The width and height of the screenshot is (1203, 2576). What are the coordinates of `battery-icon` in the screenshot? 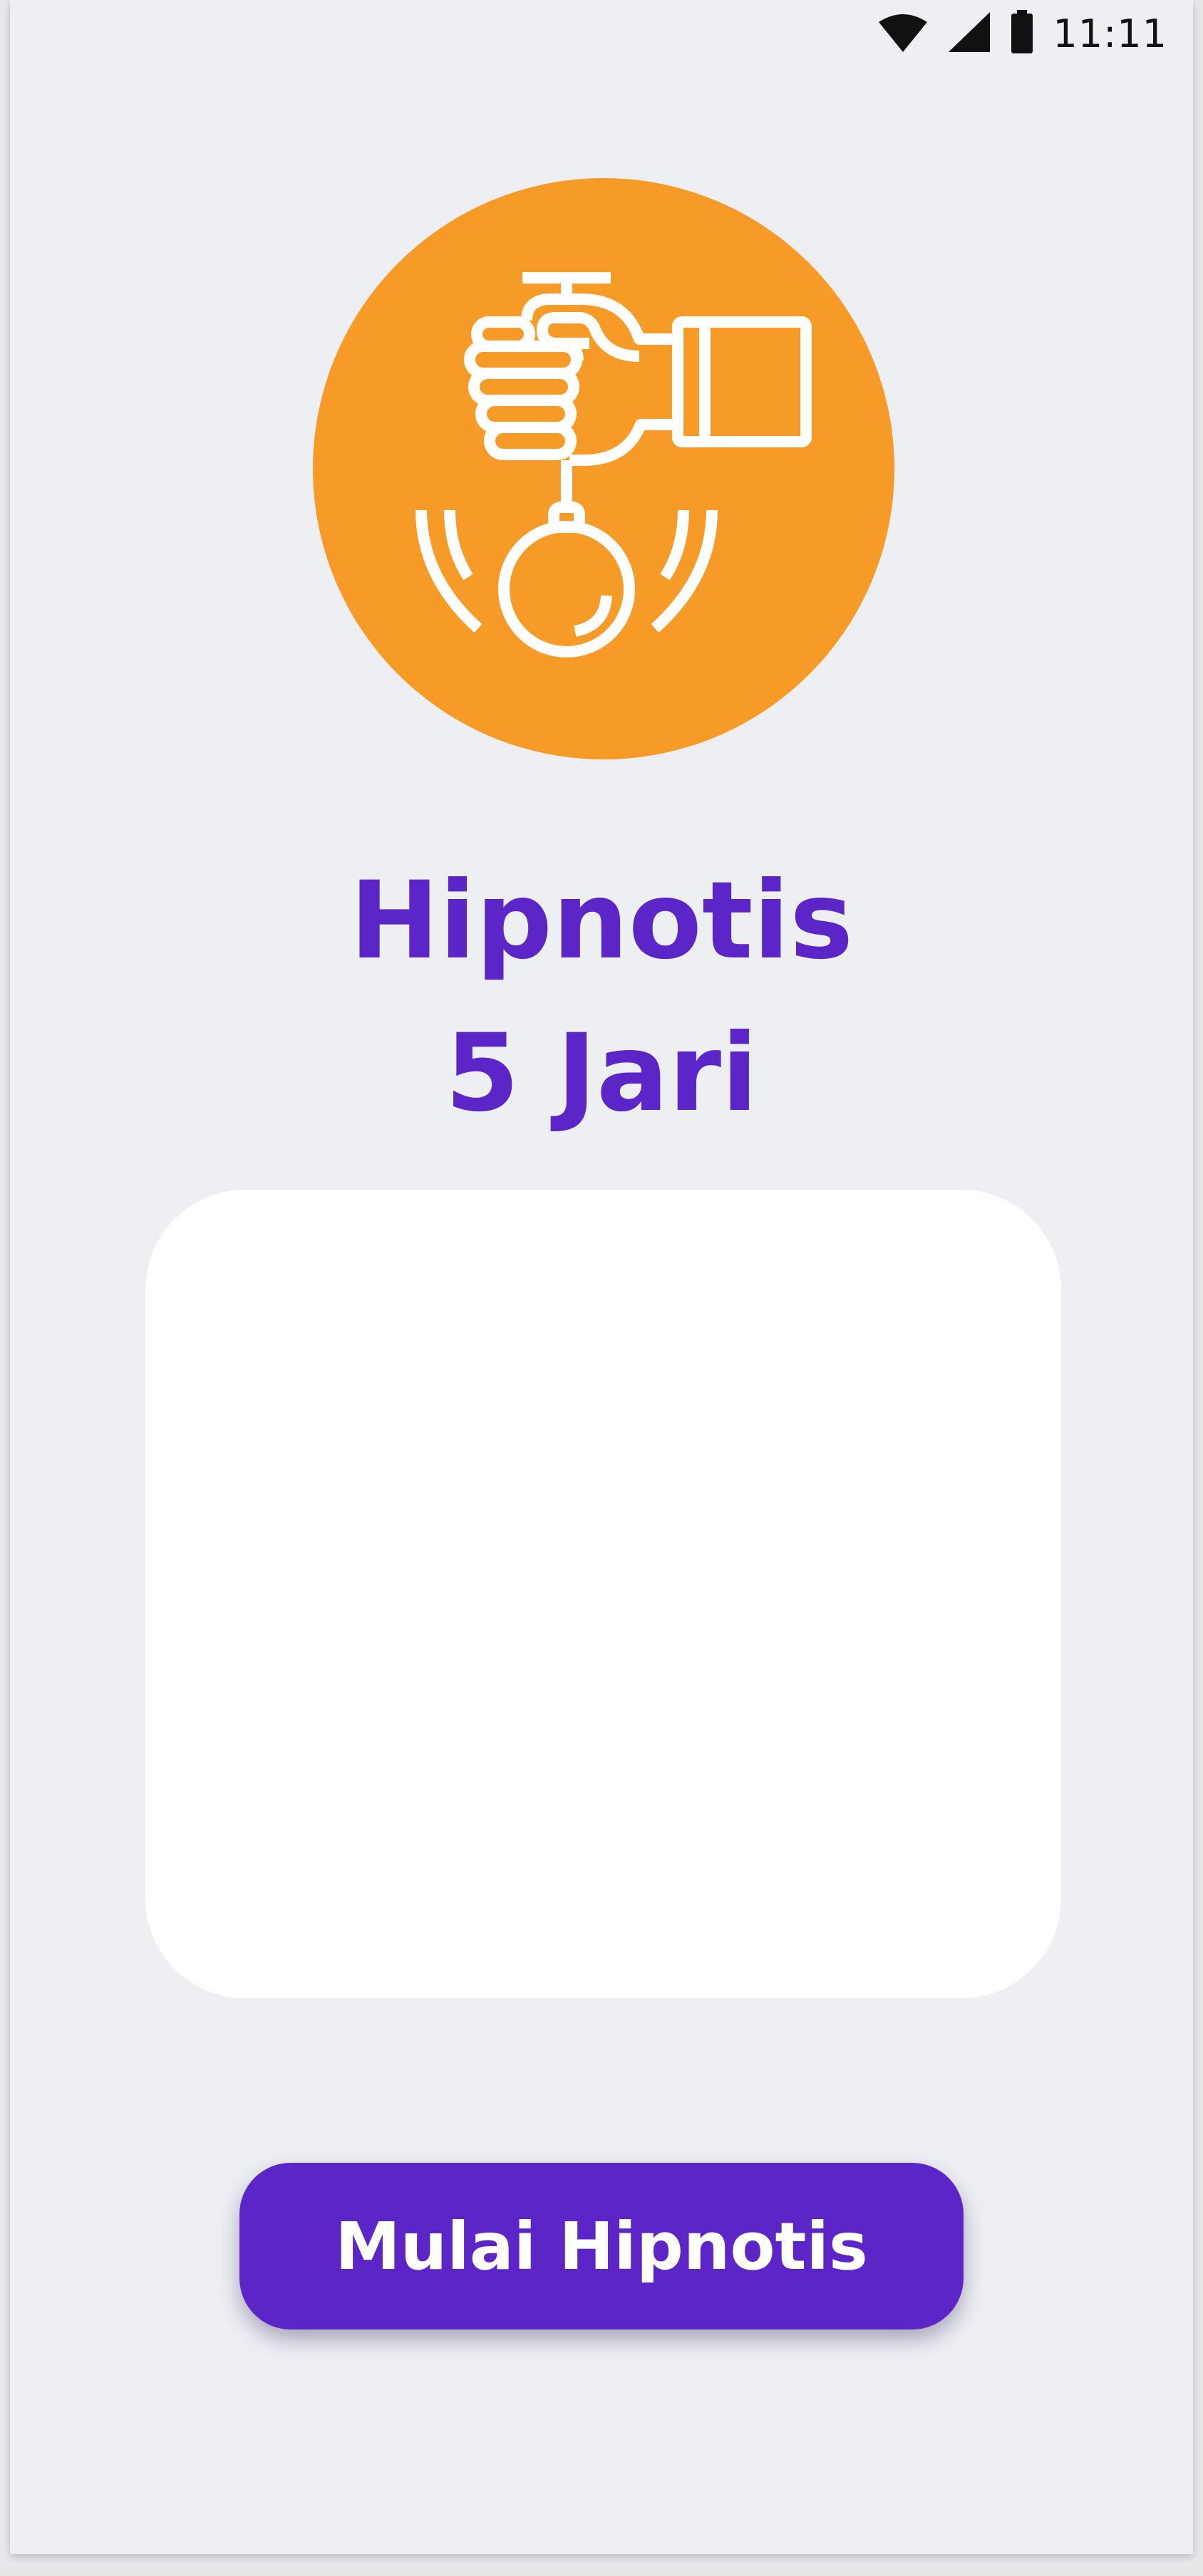 It's located at (1022, 33).